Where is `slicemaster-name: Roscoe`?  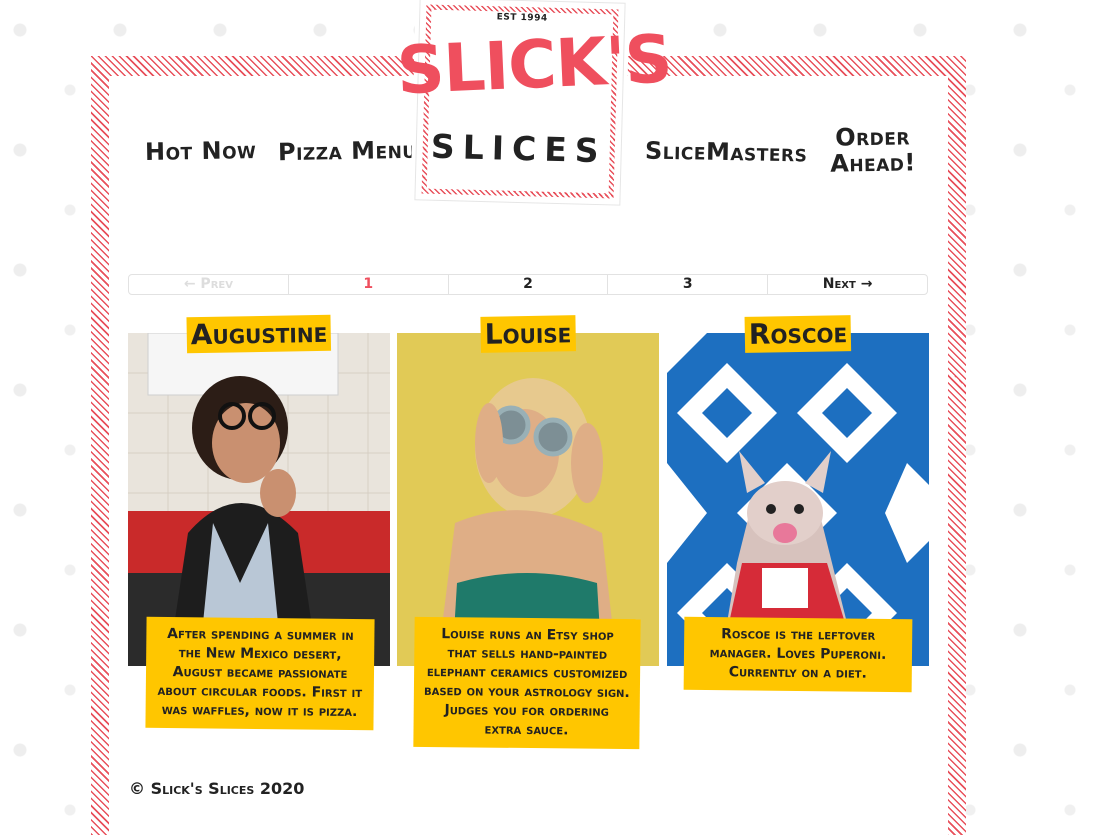 slicemaster-name: Roscoe is located at coordinates (798, 334).